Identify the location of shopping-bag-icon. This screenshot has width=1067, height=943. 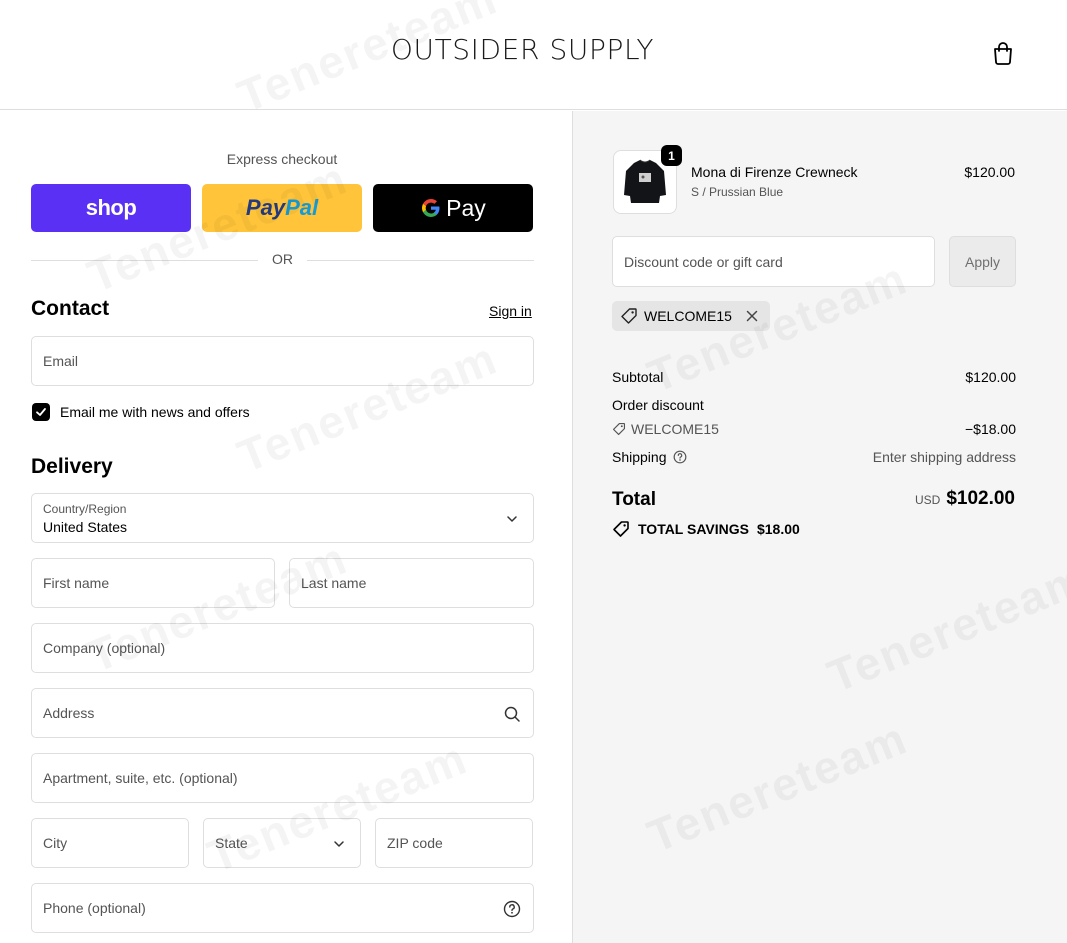
(1003, 53).